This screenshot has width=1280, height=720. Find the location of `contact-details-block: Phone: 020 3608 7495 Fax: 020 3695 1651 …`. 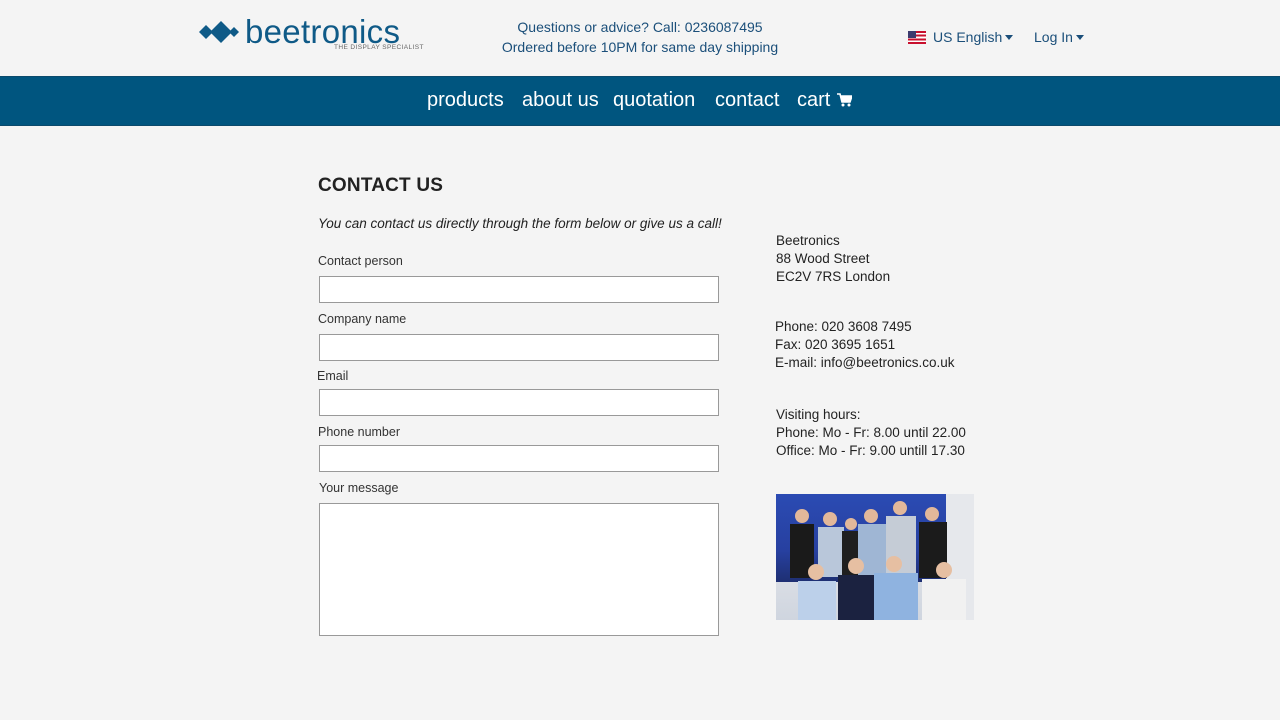

contact-details-block: Phone: 020 3608 7495 Fax: 020 3695 1651 … is located at coordinates (865, 345).